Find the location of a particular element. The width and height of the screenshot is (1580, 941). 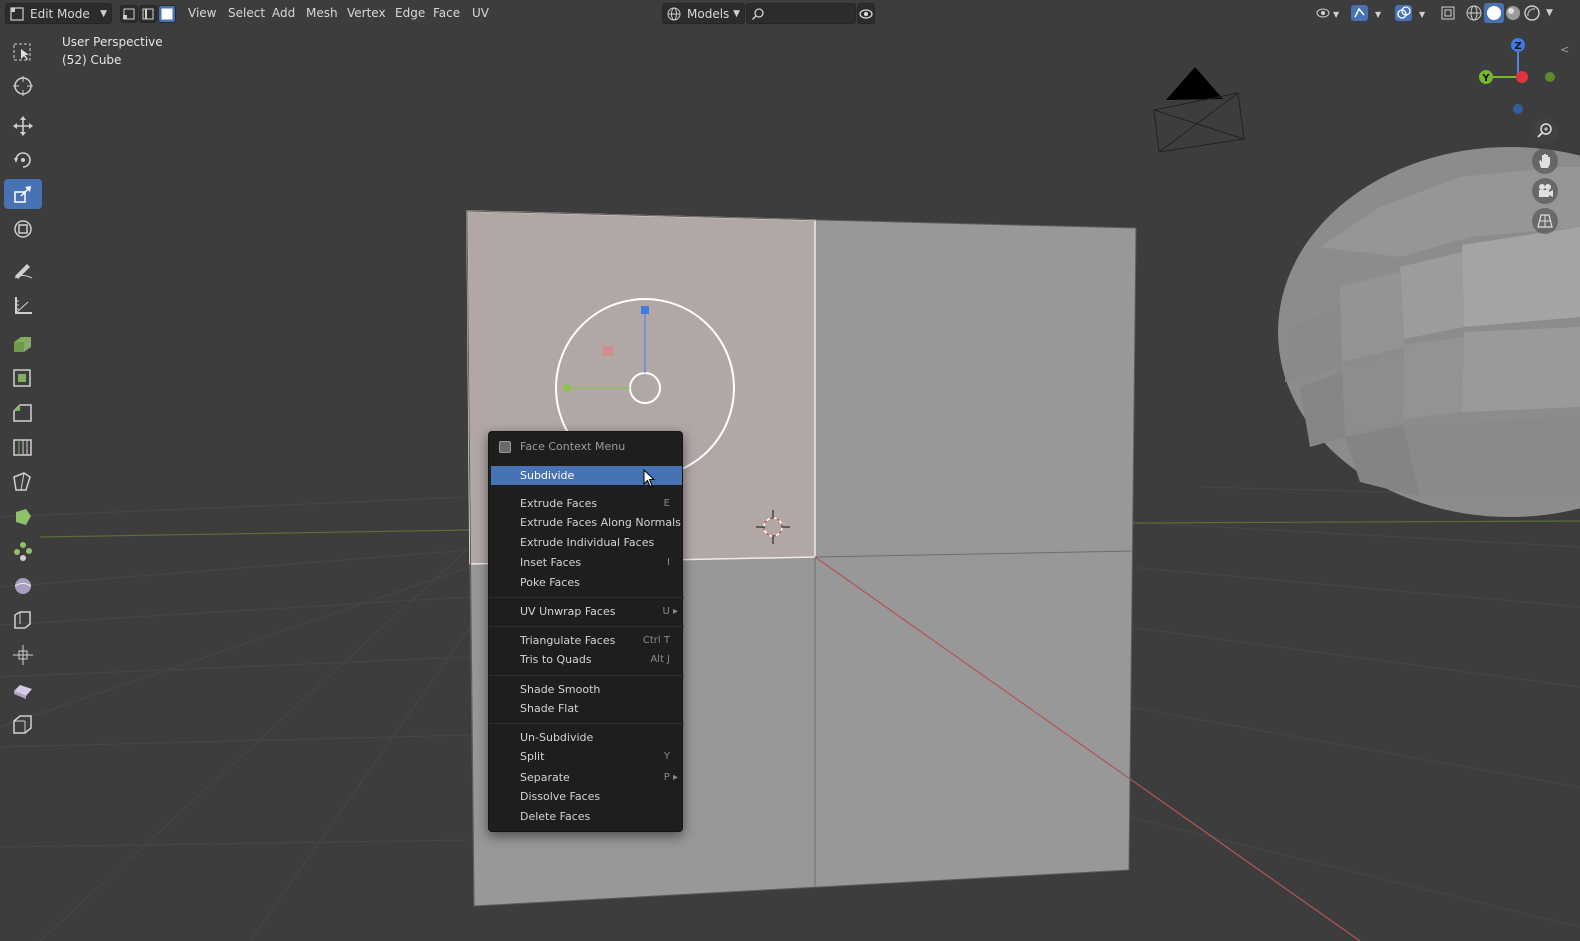

y-axis-line-right is located at coordinates (1354, 522).